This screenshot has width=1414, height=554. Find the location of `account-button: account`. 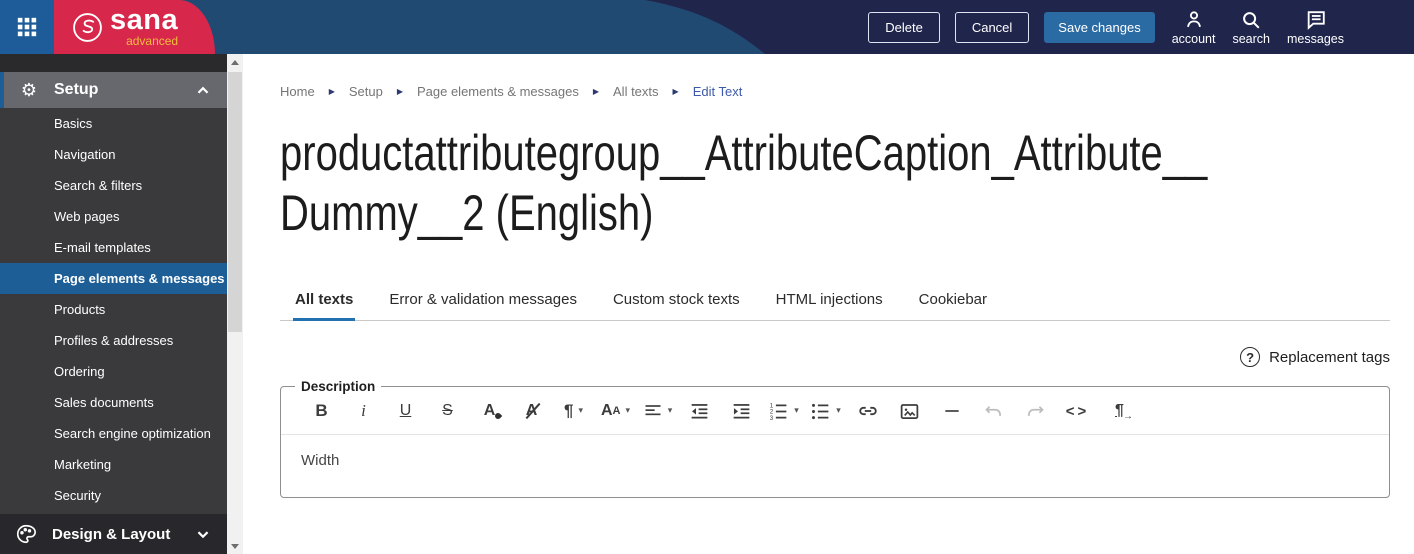

account-button: account is located at coordinates (1193, 27).